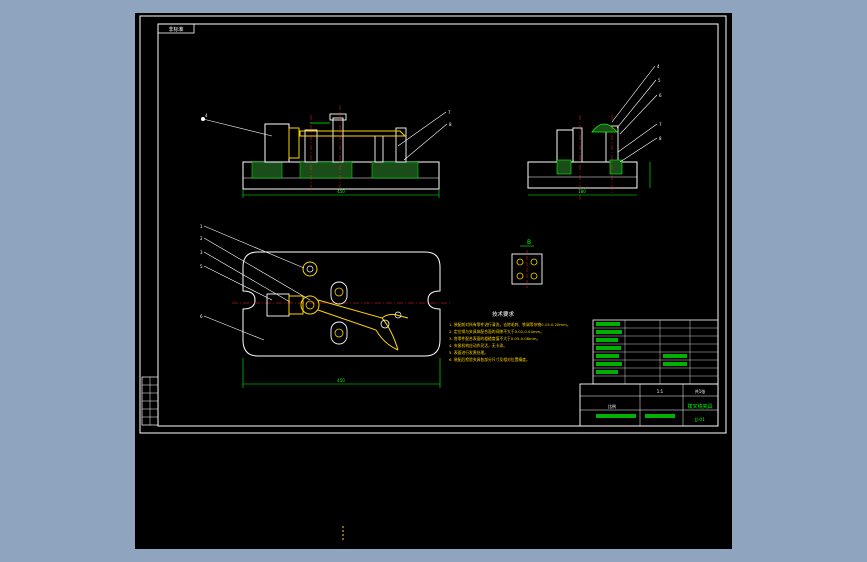 Image resolution: width=867 pixels, height=562 pixels. What do you see at coordinates (700, 391) in the screenshot?
I see `title-sheet: 共1张` at bounding box center [700, 391].